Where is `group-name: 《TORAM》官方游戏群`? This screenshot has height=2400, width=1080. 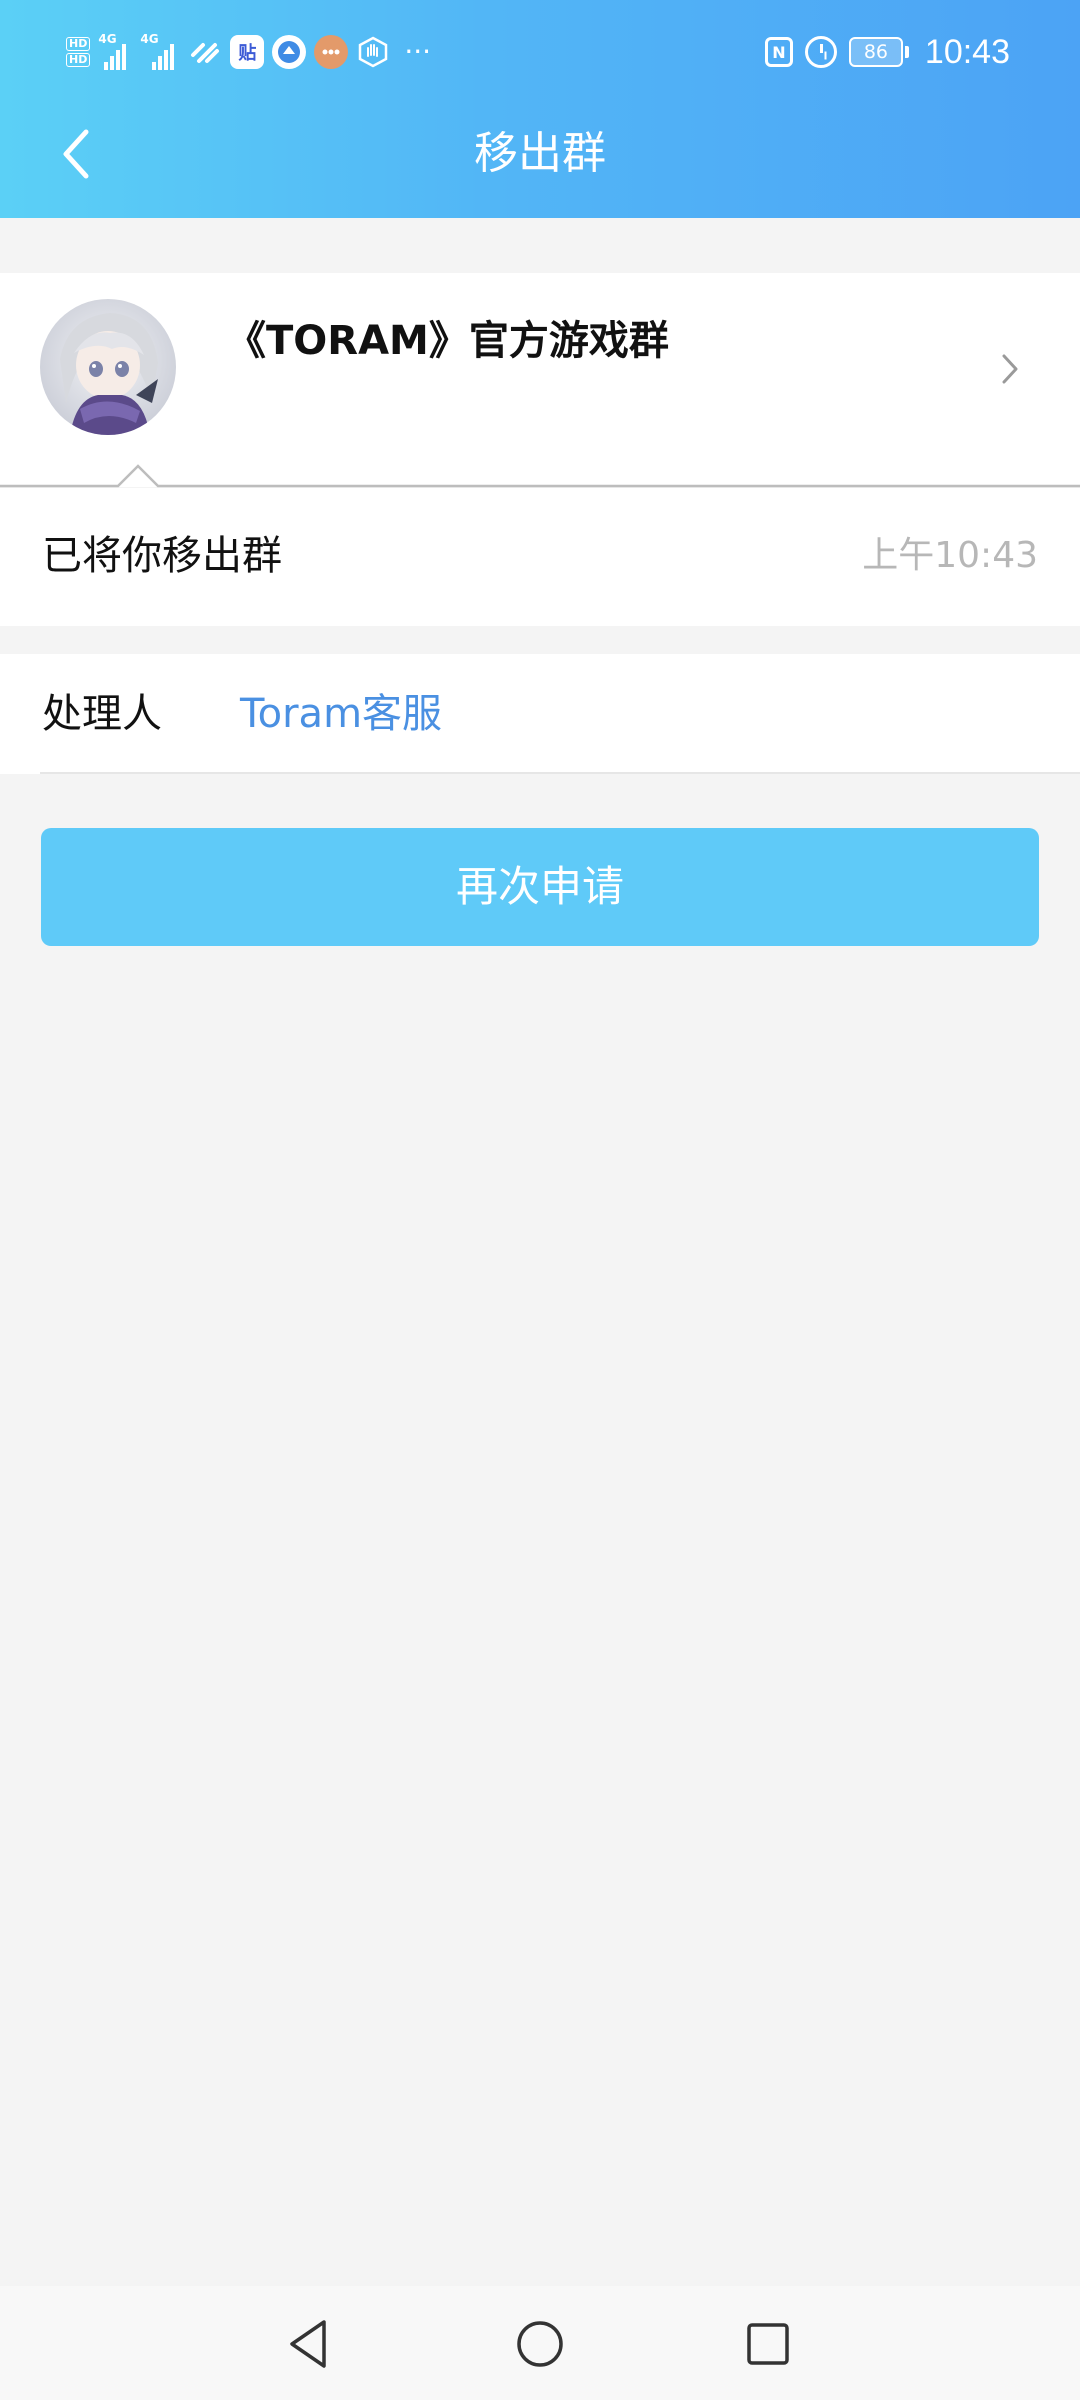 group-name: 《TORAM》官方游戏群 is located at coordinates (447, 341).